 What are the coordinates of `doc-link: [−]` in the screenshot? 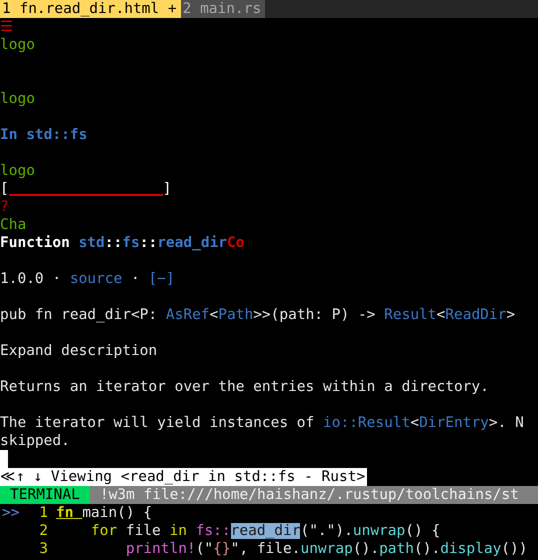 It's located at (161, 279).